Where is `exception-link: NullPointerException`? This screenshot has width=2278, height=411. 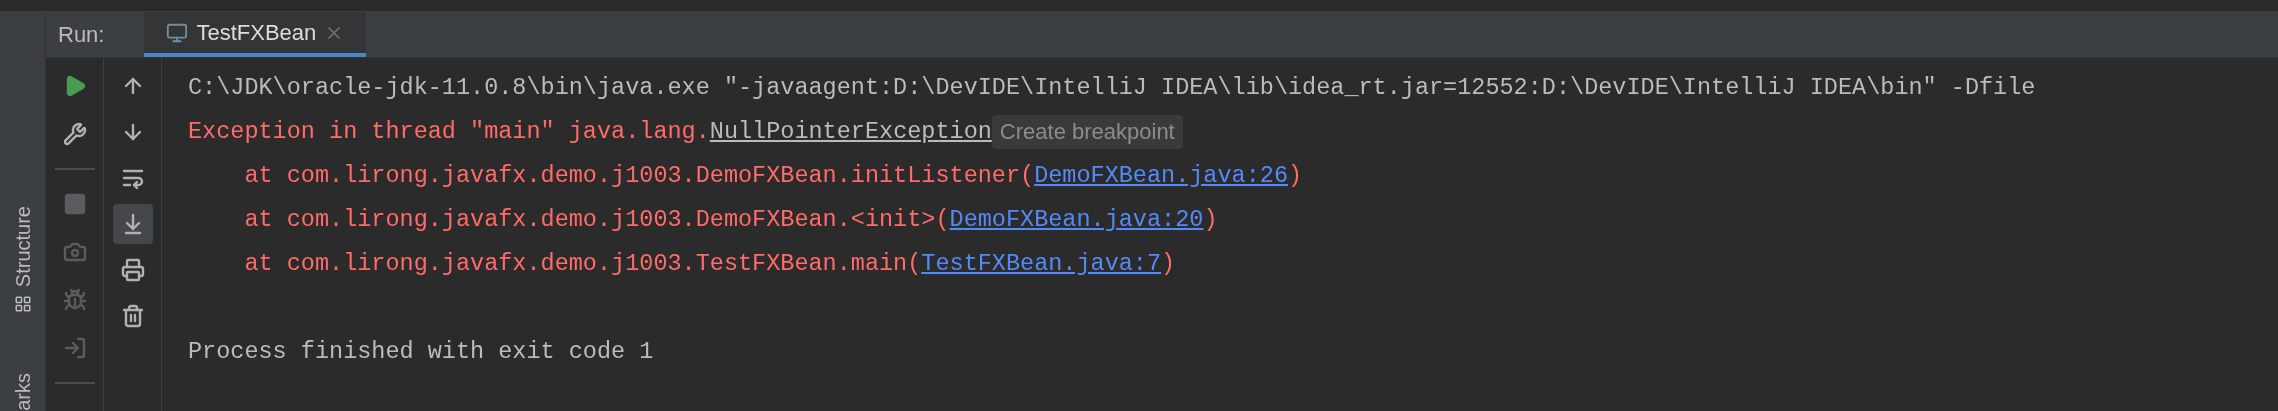
exception-link: NullPointerException is located at coordinates (850, 132).